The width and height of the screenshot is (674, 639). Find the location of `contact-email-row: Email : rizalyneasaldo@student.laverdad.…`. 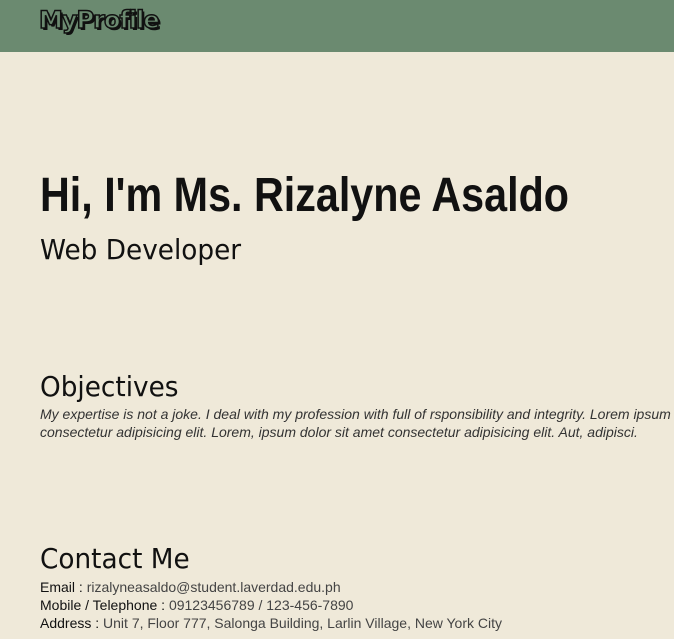

contact-email-row: Email : rizalyneasaldo@student.laverdad.… is located at coordinates (271, 587).